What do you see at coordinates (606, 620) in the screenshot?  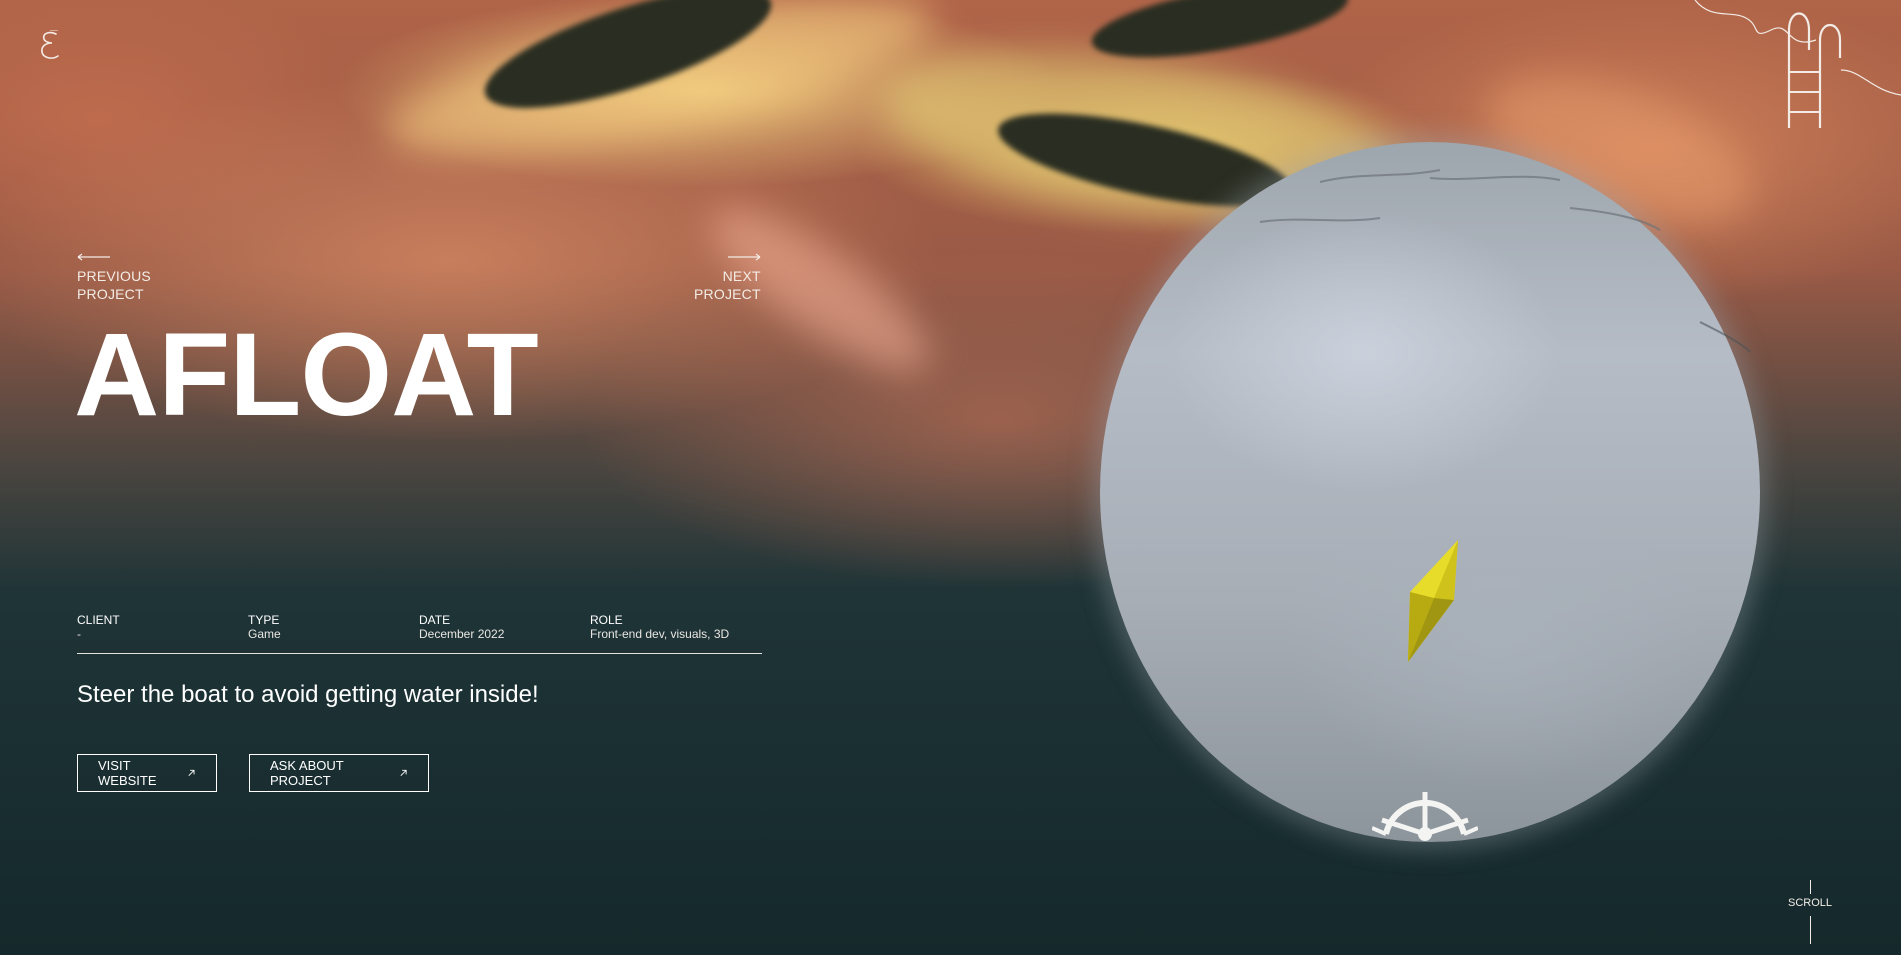 I see `meta-label: ROLE` at bounding box center [606, 620].